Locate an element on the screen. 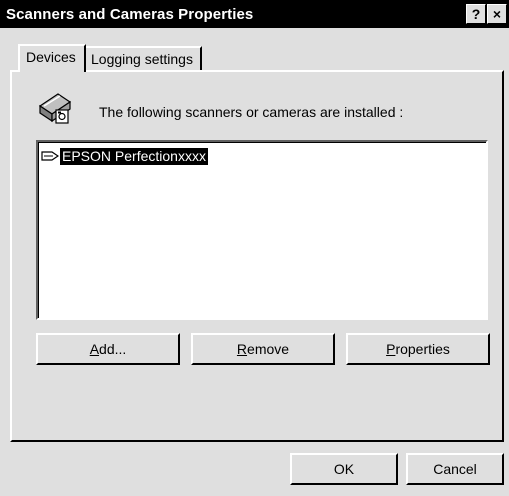 The height and width of the screenshot is (496, 509). close-icon: × is located at coordinates (497, 14).